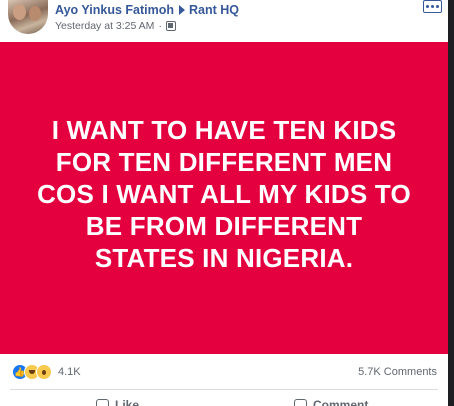 This screenshot has height=406, width=454. What do you see at coordinates (224, 226) in the screenshot?
I see `image-text-line: BE FROM DIFFERENT` at bounding box center [224, 226].